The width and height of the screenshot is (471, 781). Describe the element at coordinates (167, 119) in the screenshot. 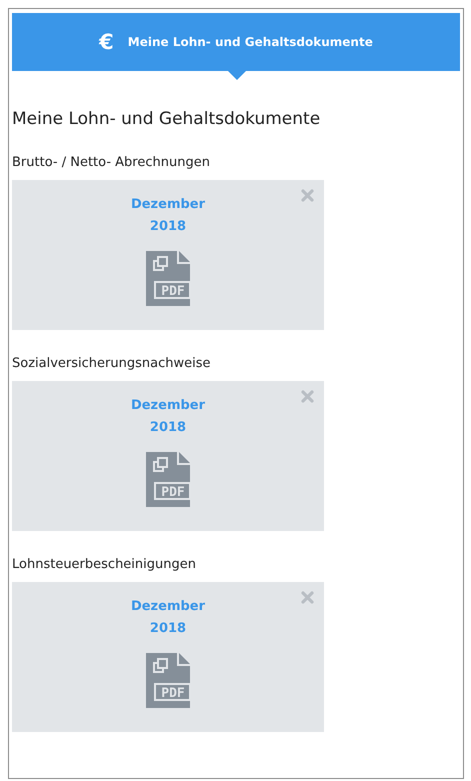

I see `page-heading: Meine Lohn- und Gehaltsdokumente` at that location.